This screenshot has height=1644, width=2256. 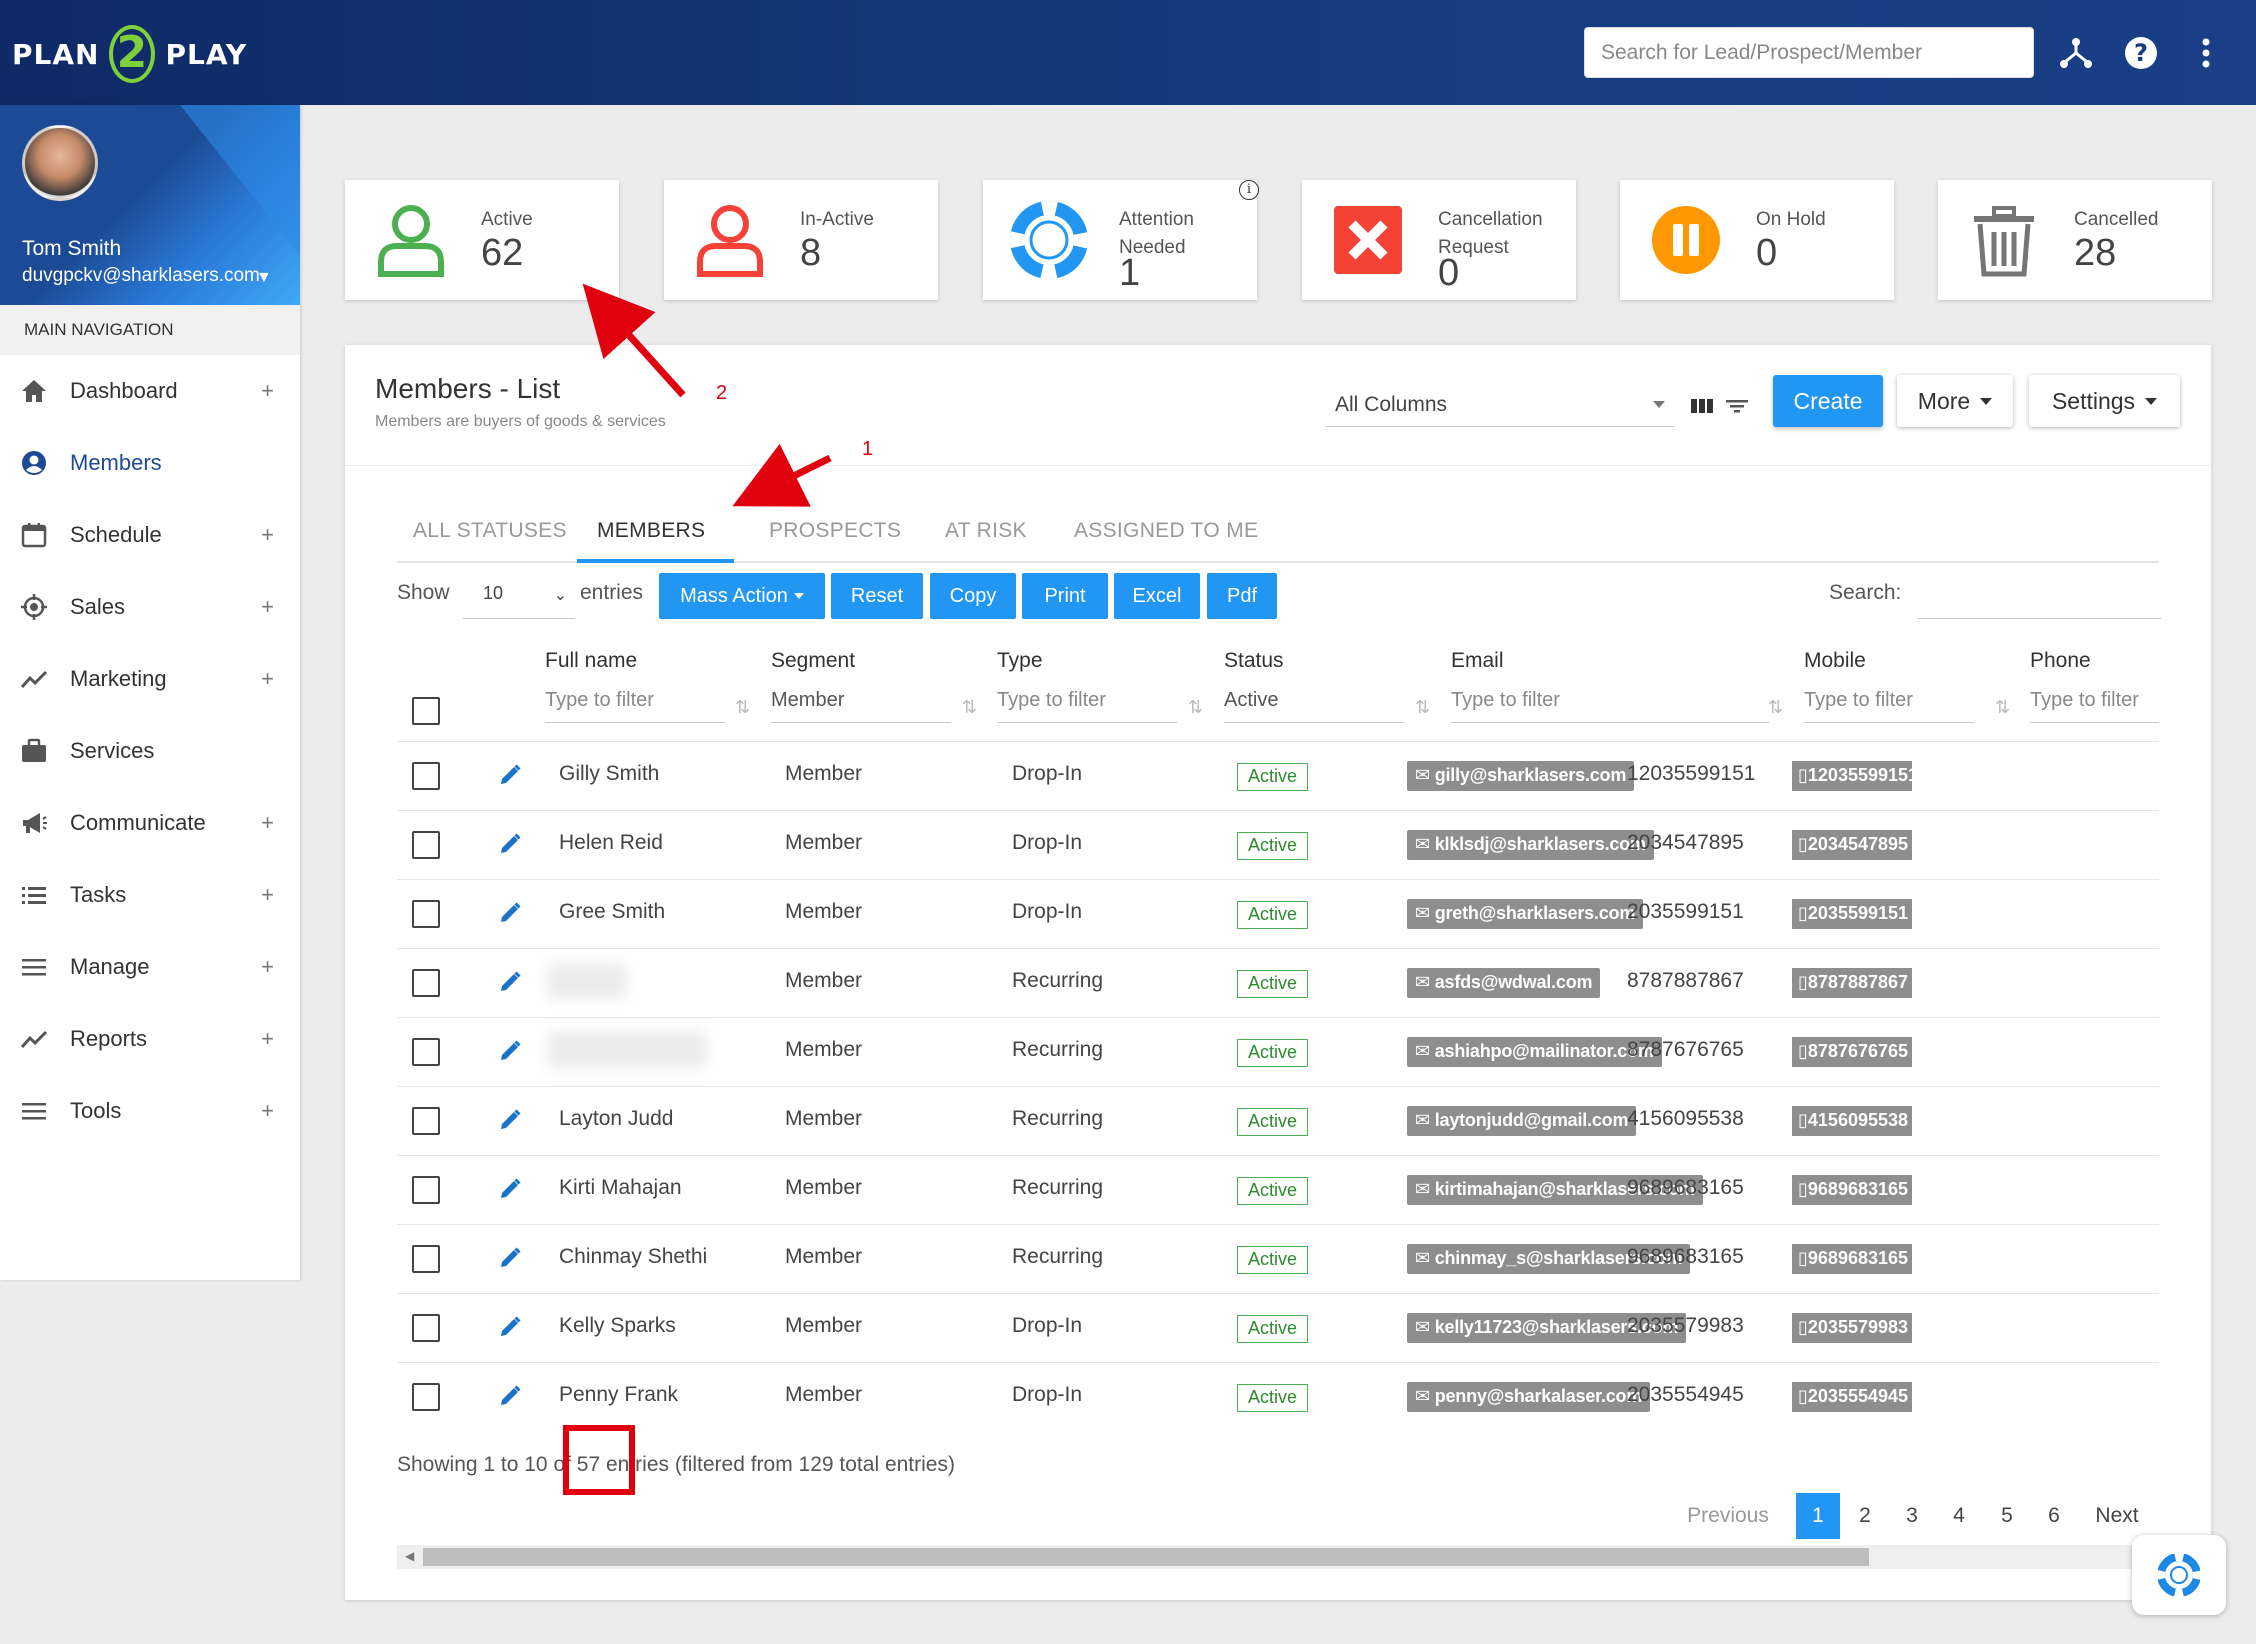 I want to click on annotation-label-1: 1, so click(x=868, y=449).